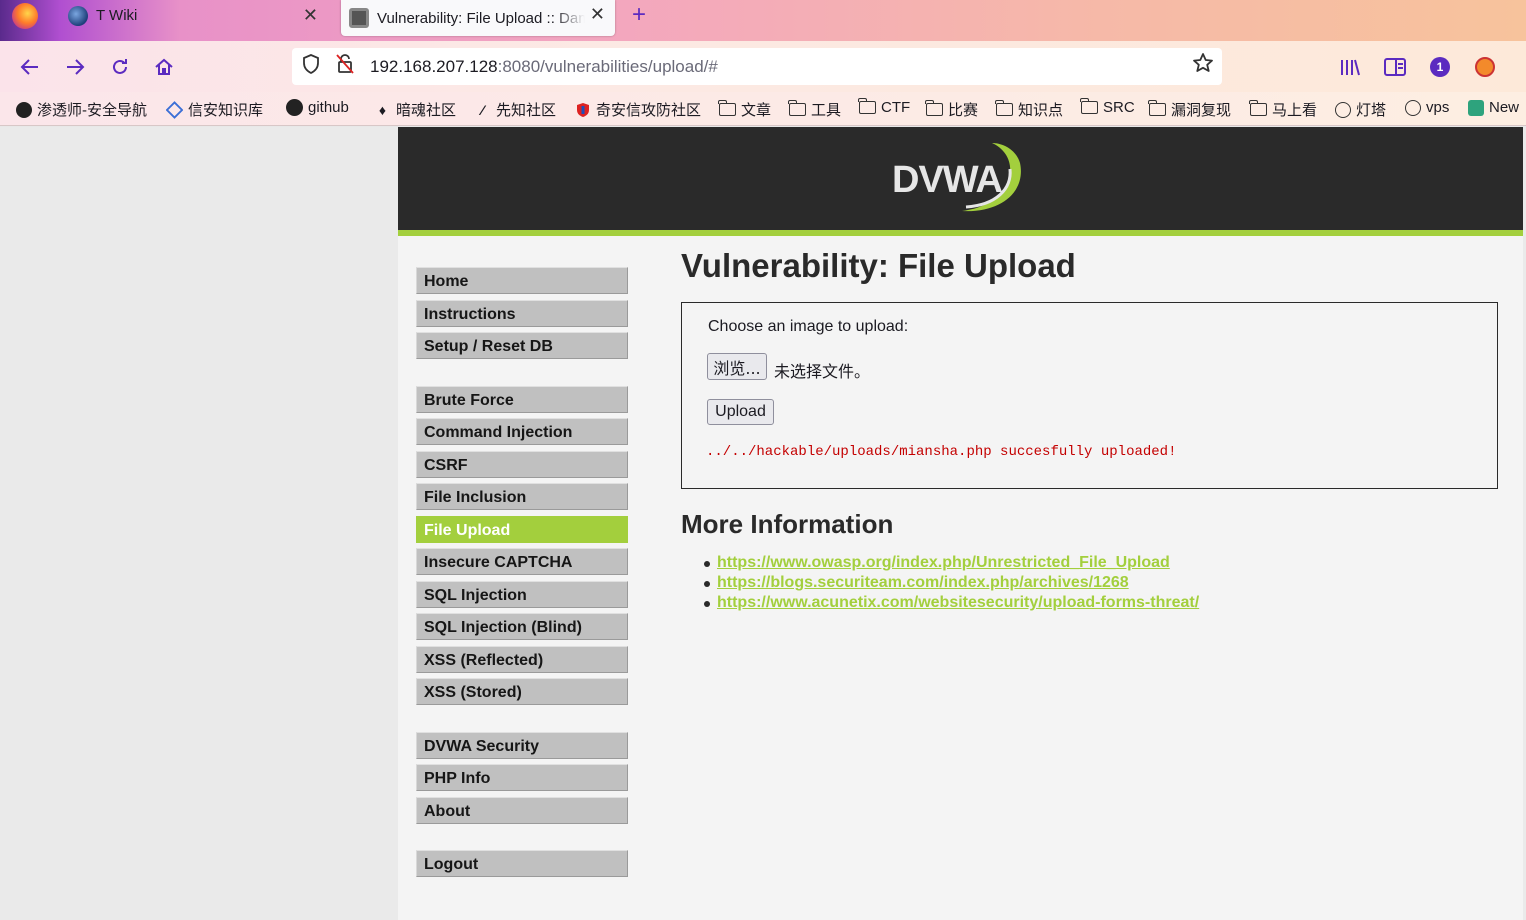 The height and width of the screenshot is (920, 1526). I want to click on bookmark-label: 比赛, so click(963, 110).